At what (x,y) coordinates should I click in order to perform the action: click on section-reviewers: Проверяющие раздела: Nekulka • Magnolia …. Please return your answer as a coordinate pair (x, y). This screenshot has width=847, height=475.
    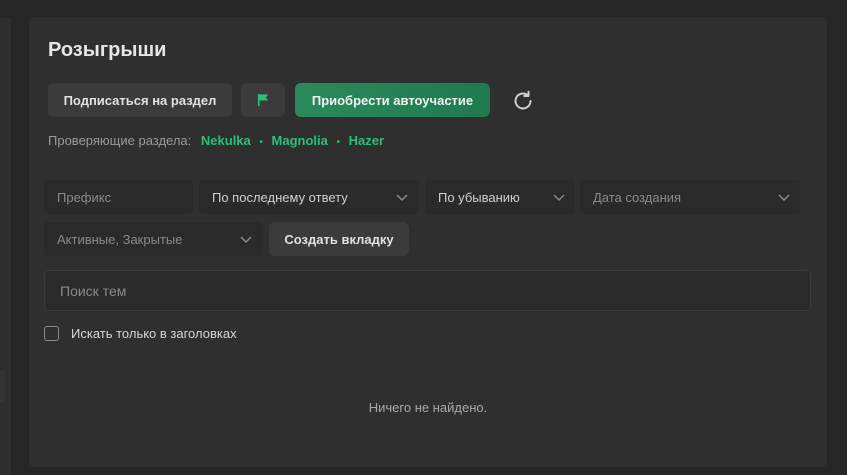
    Looking at the image, I should click on (216, 140).